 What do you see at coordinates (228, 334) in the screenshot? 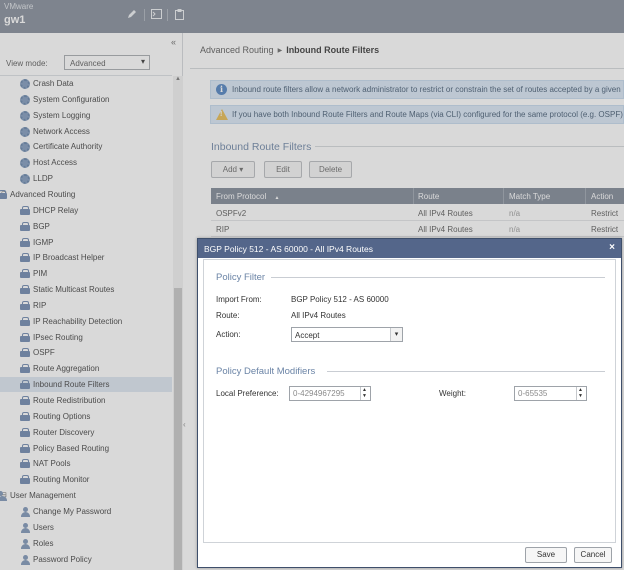
I see `action-label: Action:` at bounding box center [228, 334].